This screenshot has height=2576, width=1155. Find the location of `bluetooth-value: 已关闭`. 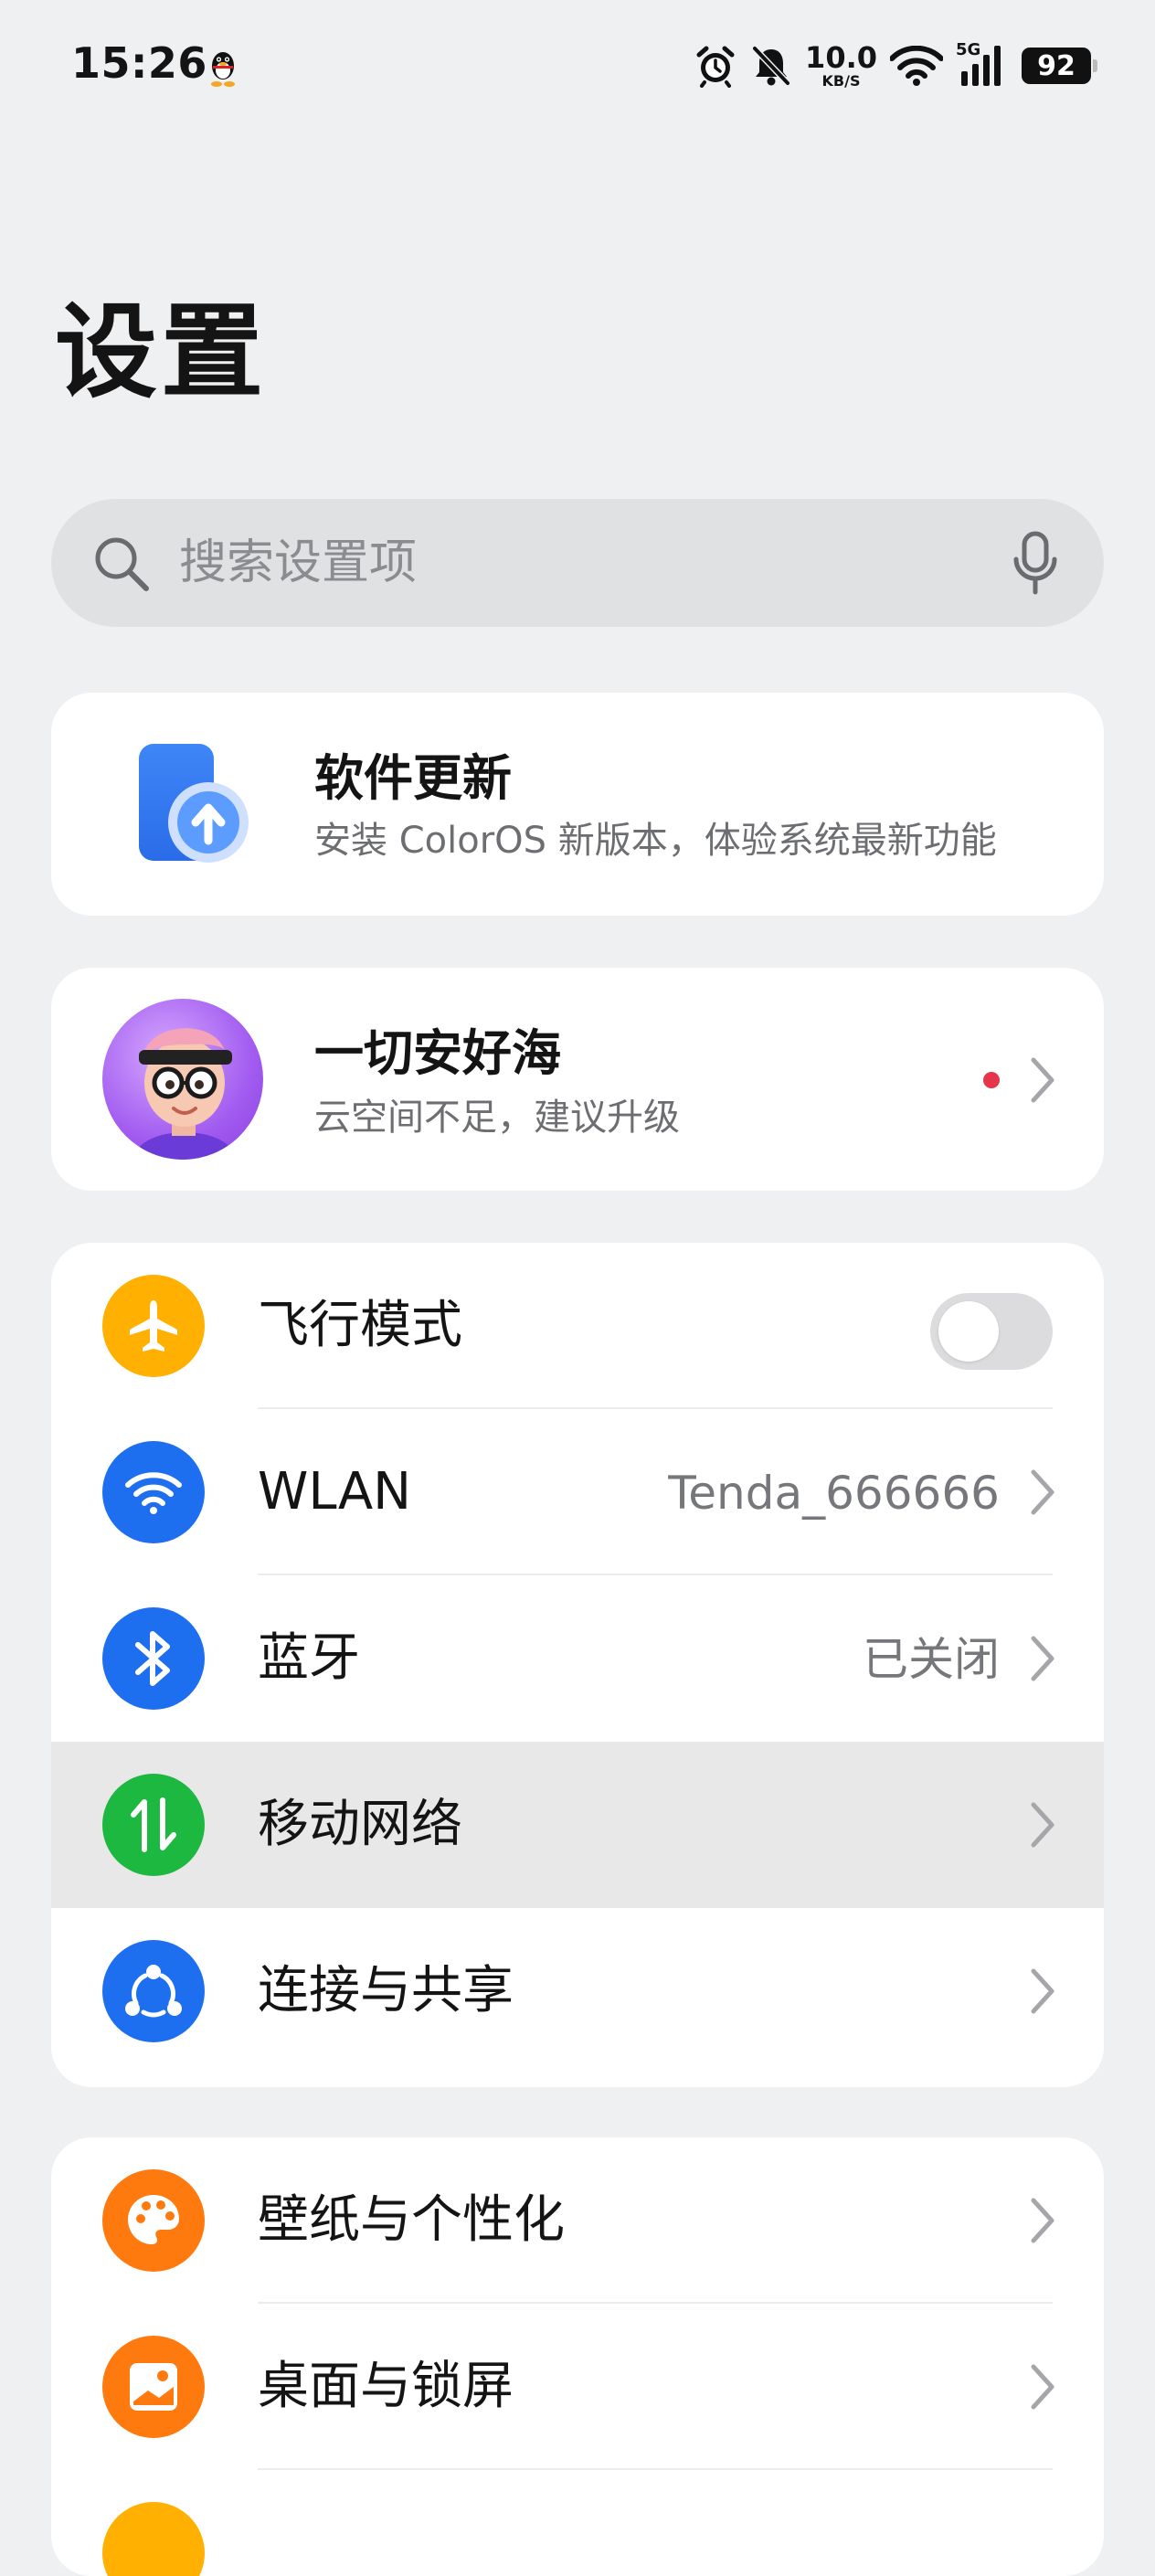

bluetooth-value: 已关闭 is located at coordinates (931, 1659).